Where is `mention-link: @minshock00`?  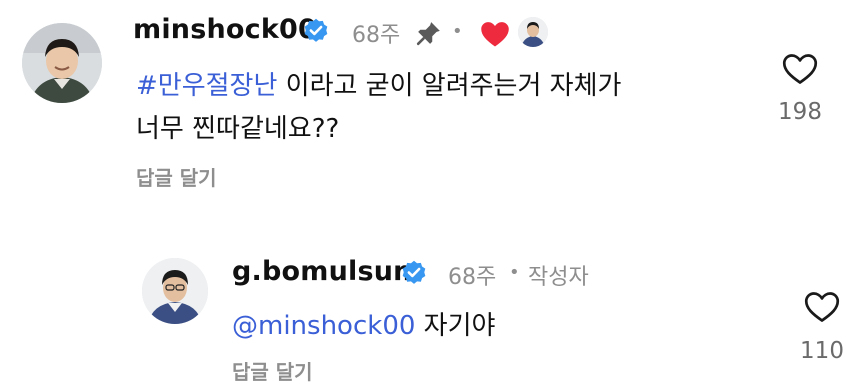 mention-link: @minshock00 is located at coordinates (323, 326).